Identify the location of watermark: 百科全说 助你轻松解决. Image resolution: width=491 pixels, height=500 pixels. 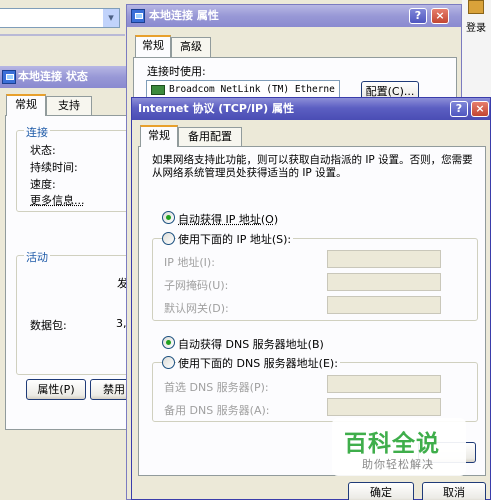
(399, 447).